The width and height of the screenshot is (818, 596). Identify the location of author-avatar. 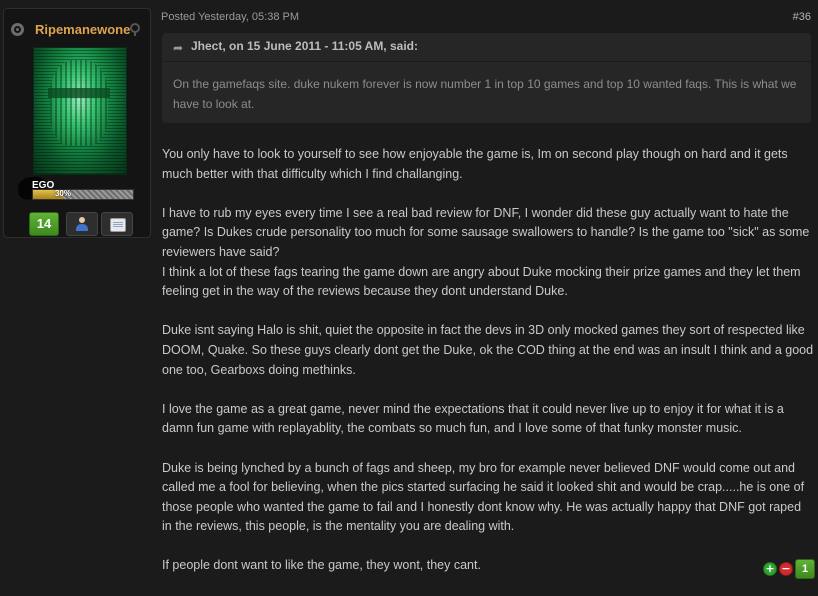
(80, 111).